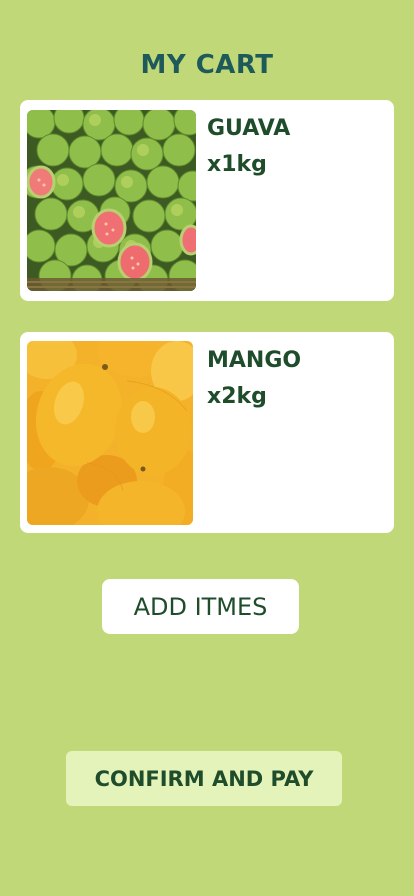 This screenshot has width=414, height=896. I want to click on page-title: MY CART, so click(207, 65).